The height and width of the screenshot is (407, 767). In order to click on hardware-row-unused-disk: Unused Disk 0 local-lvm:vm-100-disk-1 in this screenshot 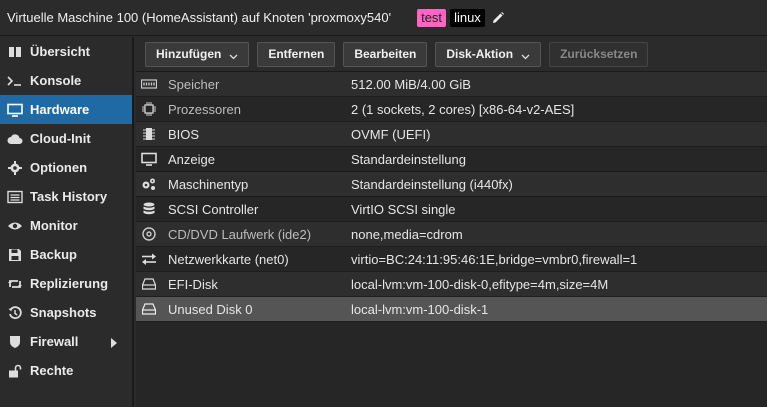, I will do `click(451, 309)`.